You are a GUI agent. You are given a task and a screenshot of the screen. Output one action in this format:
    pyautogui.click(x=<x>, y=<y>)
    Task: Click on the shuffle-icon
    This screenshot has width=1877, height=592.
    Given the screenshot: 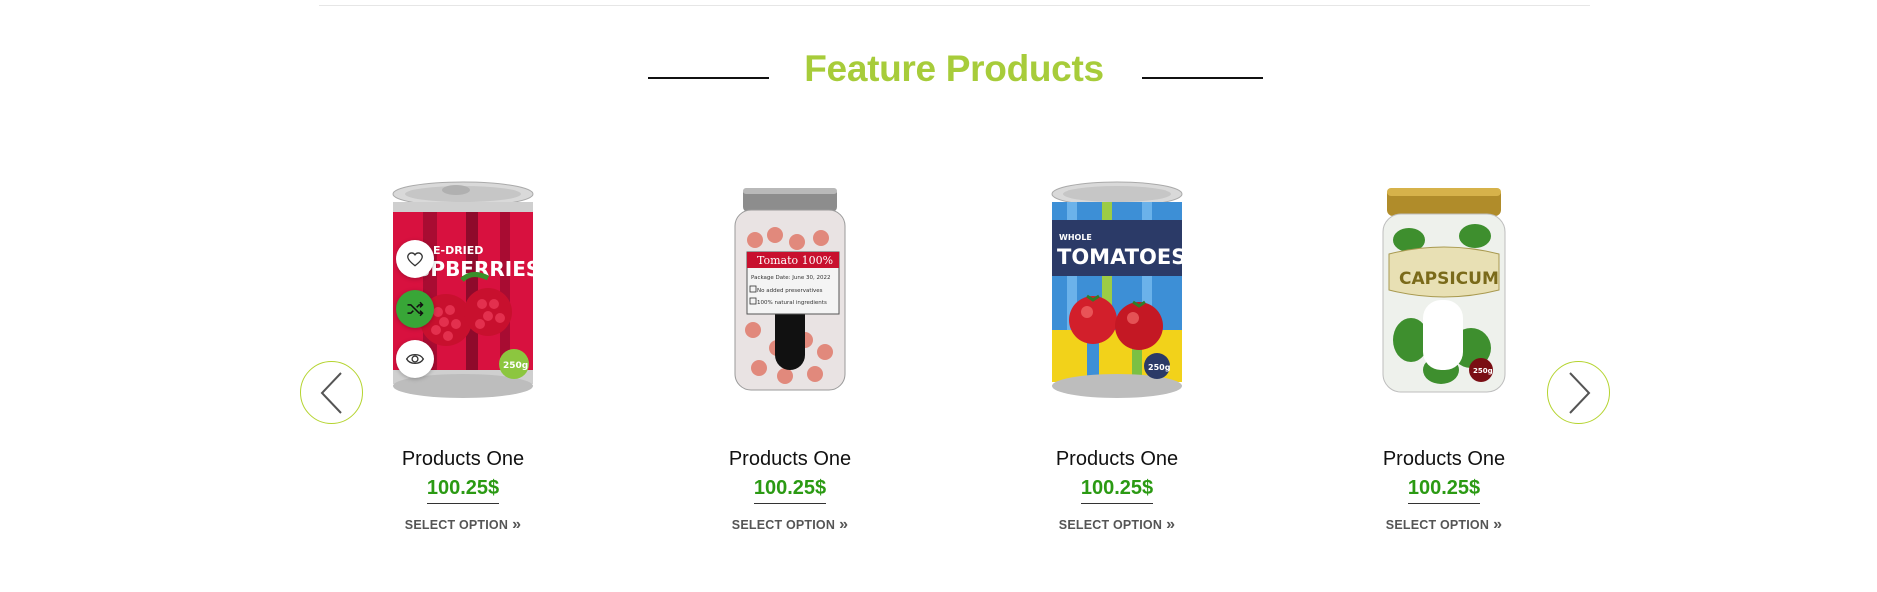 What is the action you would take?
    pyautogui.click(x=415, y=309)
    